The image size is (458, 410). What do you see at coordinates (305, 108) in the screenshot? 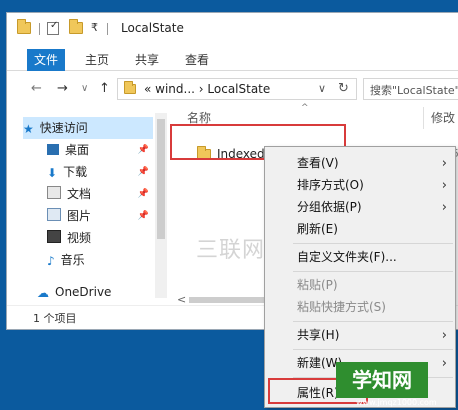
I see `sort-caret-icon: ^` at bounding box center [305, 108].